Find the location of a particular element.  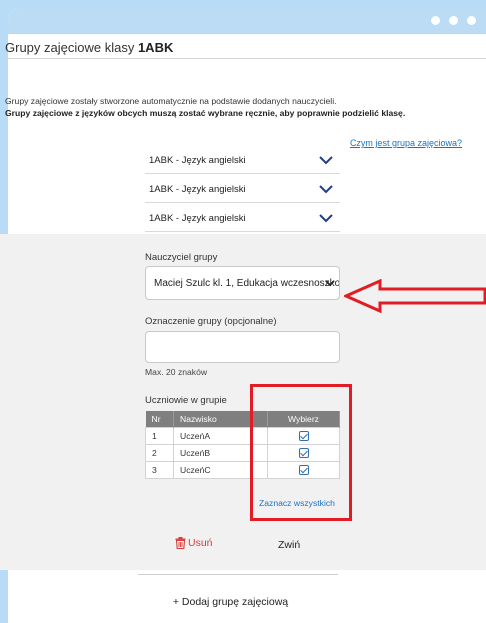

trash-icon is located at coordinates (180, 543).